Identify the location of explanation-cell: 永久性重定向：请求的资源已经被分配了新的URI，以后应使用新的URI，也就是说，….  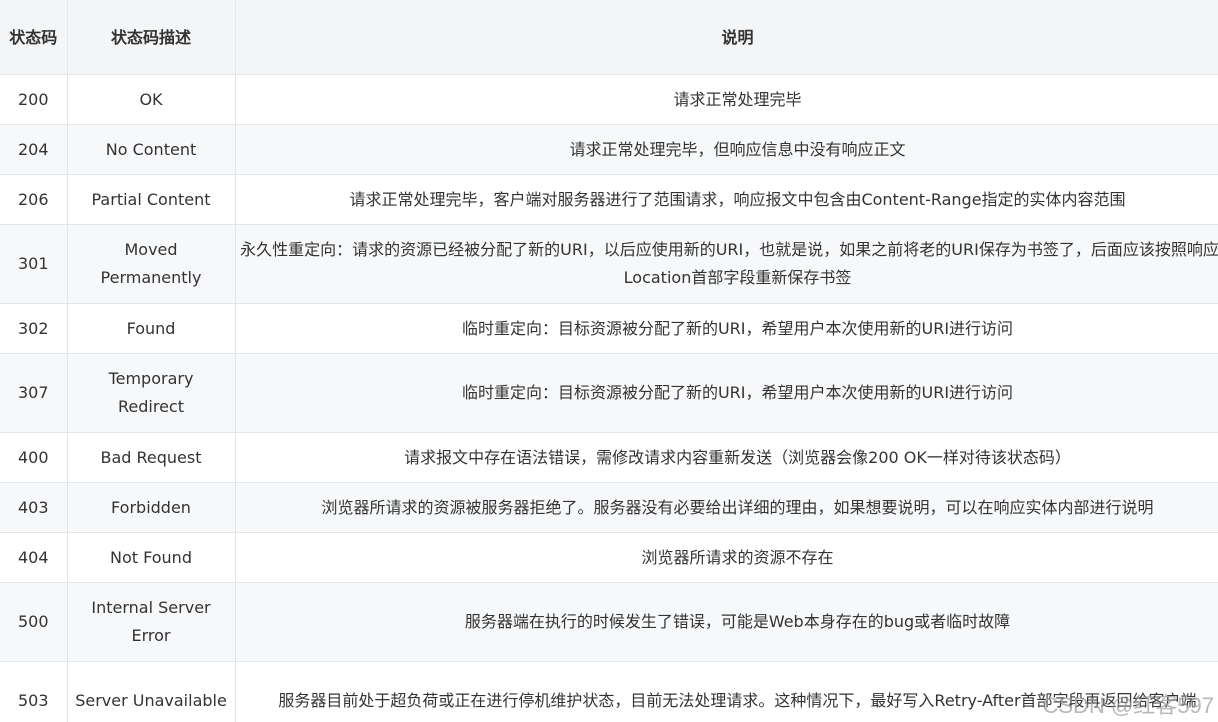
(726, 264).